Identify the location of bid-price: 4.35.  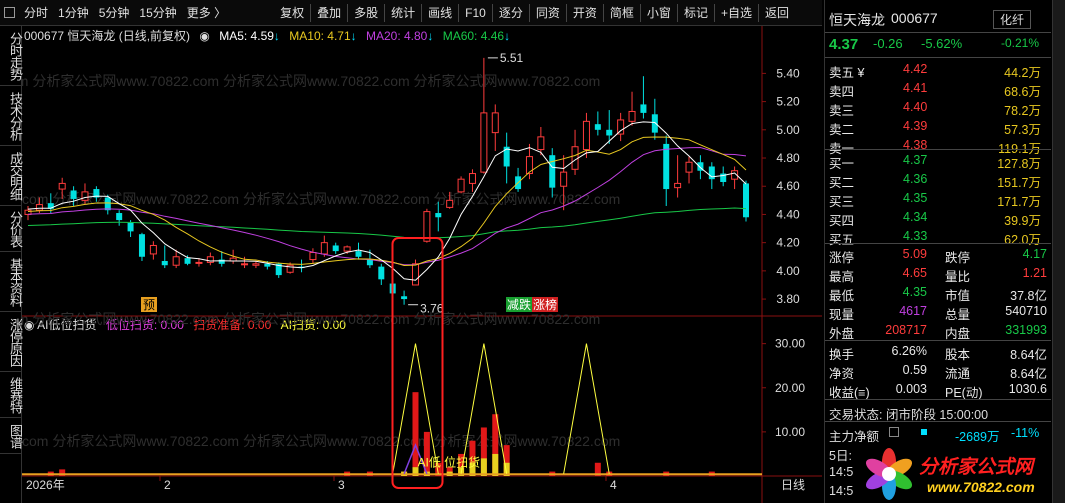
(915, 198).